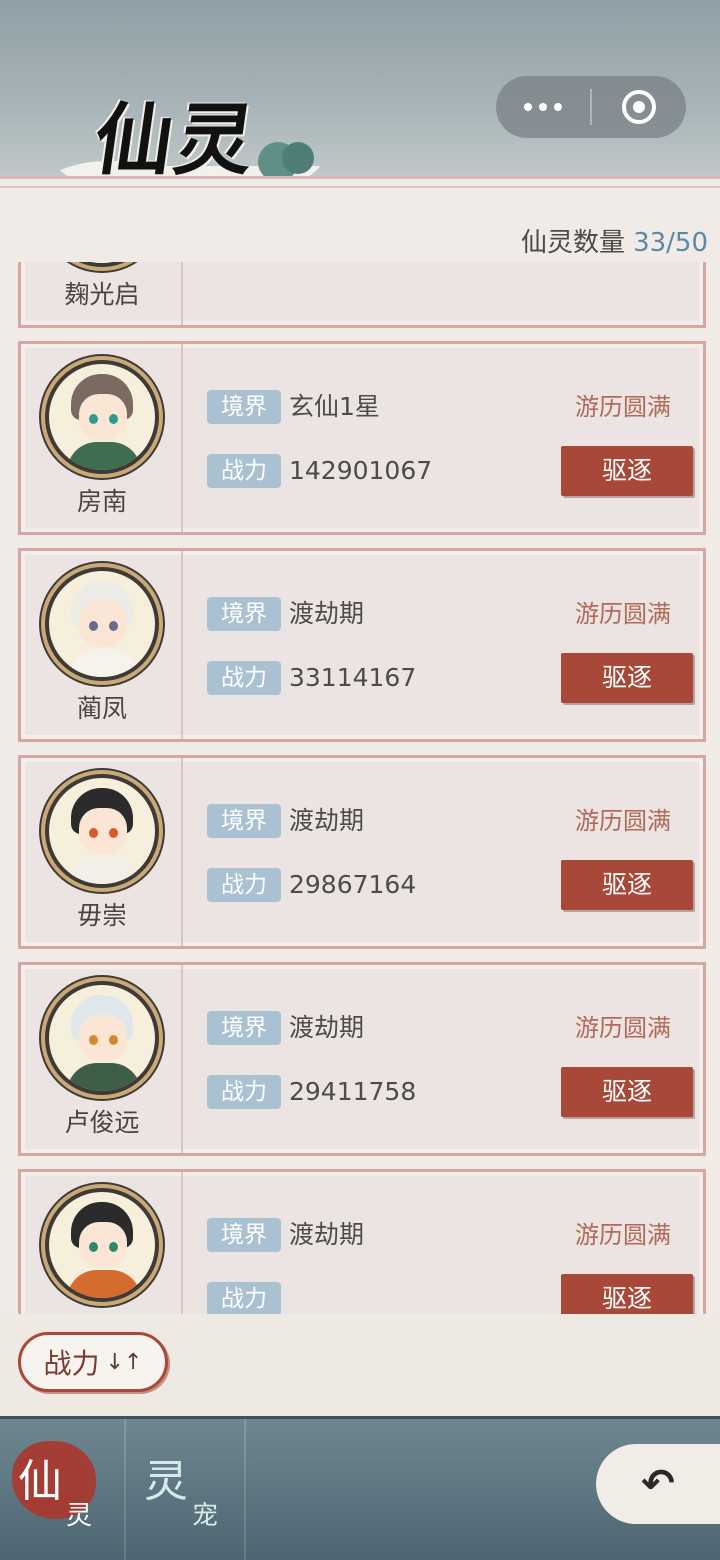 This screenshot has height=1560, width=720. I want to click on tab-lingchong-big: 灵, so click(166, 1481).